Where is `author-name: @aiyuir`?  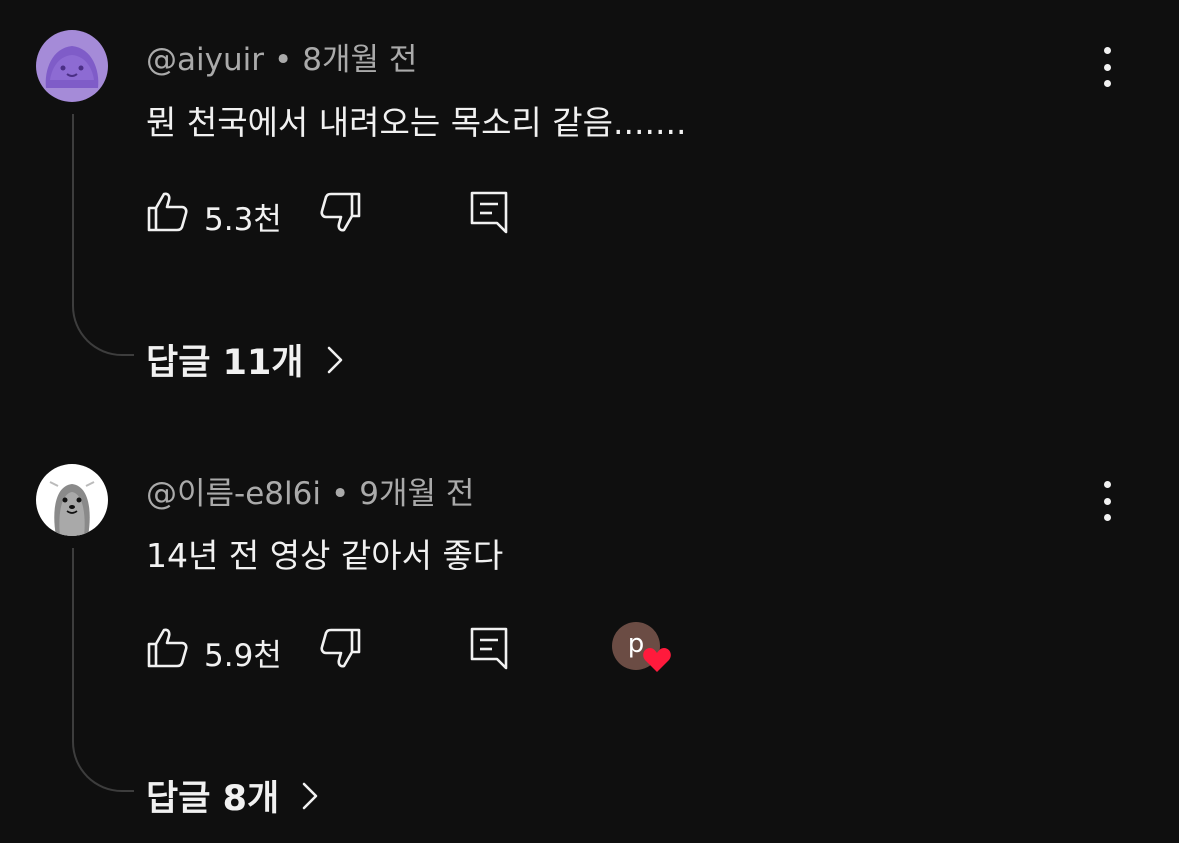
author-name: @aiyuir is located at coordinates (205, 60).